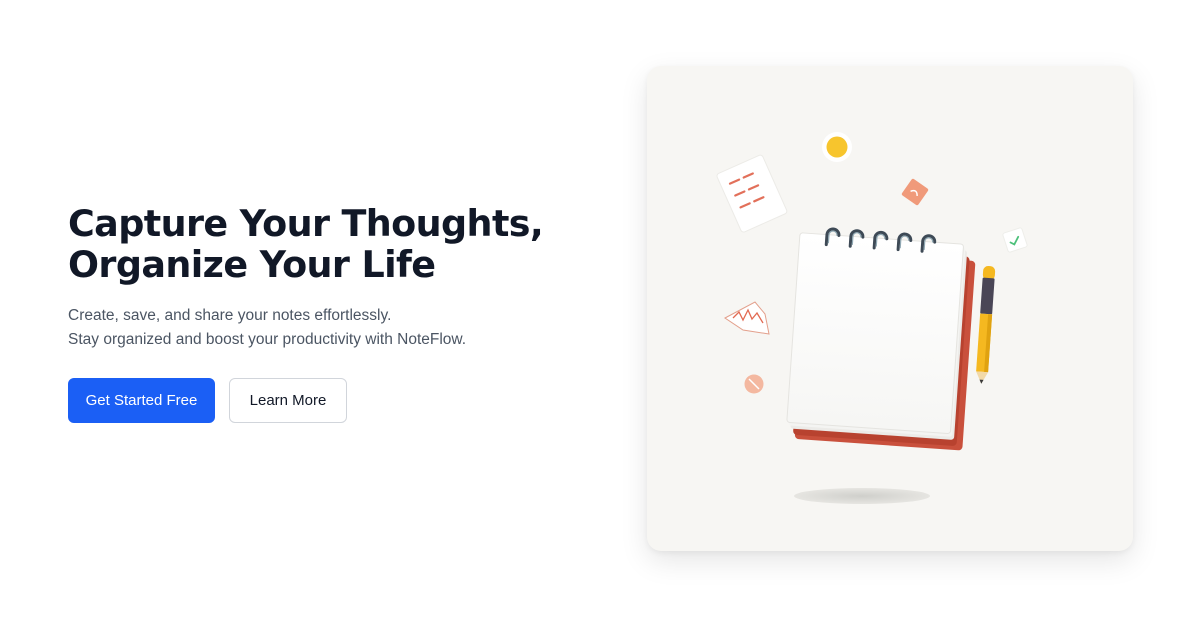 This screenshot has width=1200, height=630. What do you see at coordinates (862, 496) in the screenshot?
I see `ground-shadow` at bounding box center [862, 496].